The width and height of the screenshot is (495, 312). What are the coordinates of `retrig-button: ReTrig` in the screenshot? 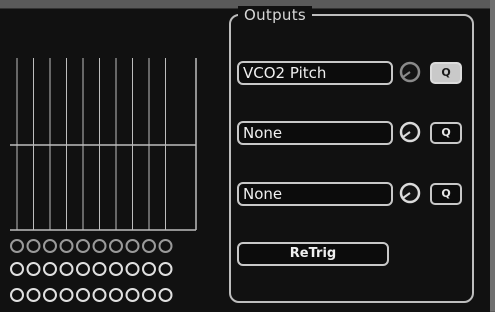 It's located at (313, 254).